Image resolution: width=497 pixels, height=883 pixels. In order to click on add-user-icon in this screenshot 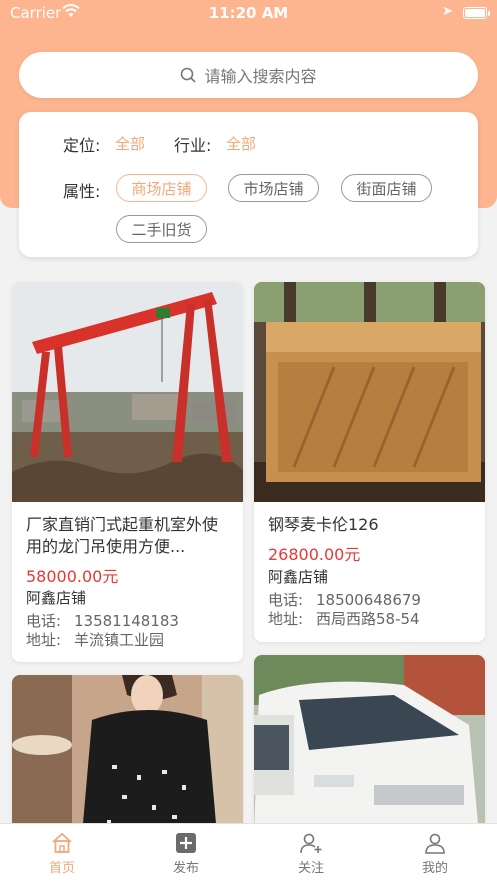, I will do `click(311, 843)`.